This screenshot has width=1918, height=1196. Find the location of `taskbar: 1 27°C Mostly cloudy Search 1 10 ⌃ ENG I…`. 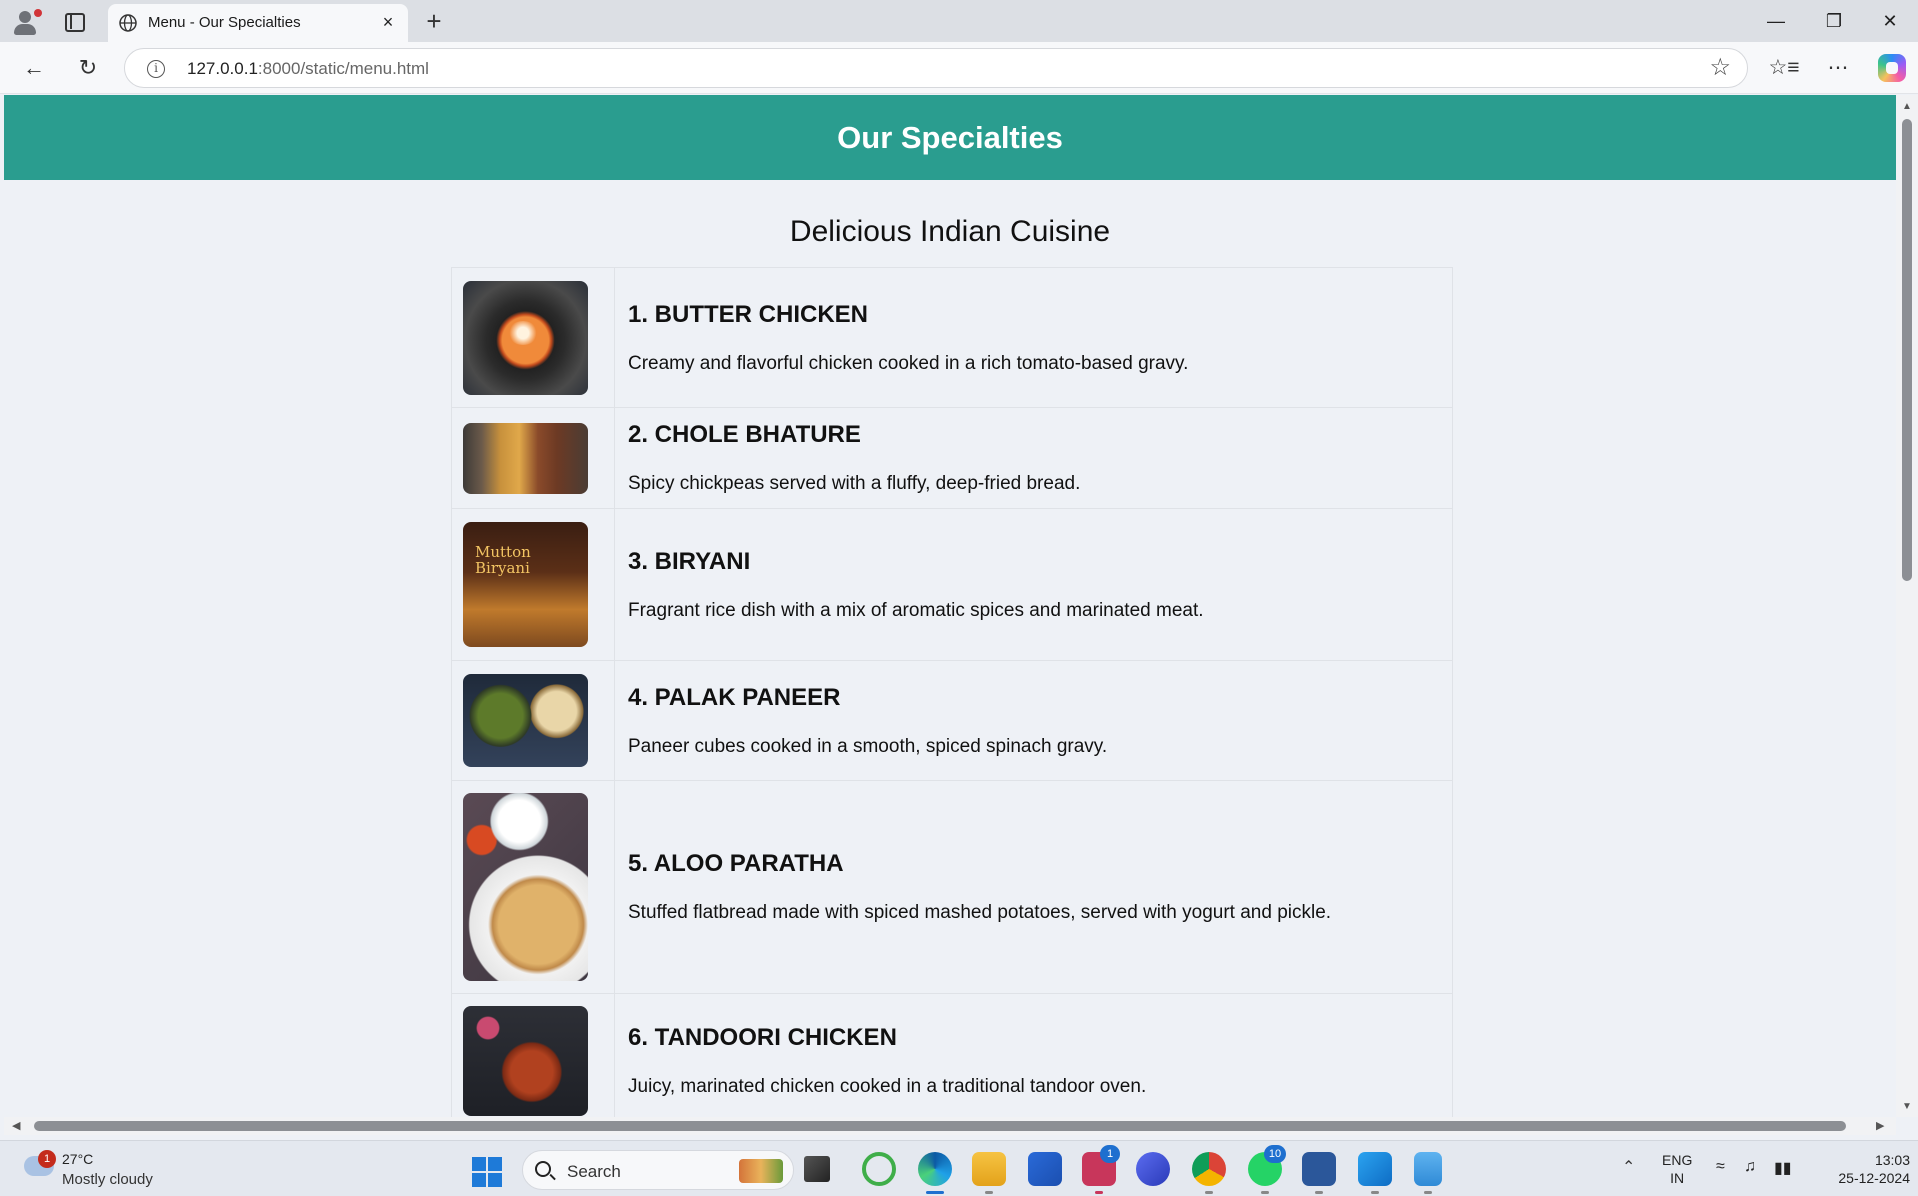

taskbar: 1 27°C Mostly cloudy Search 1 10 ⌃ ENG I… is located at coordinates (959, 1168).